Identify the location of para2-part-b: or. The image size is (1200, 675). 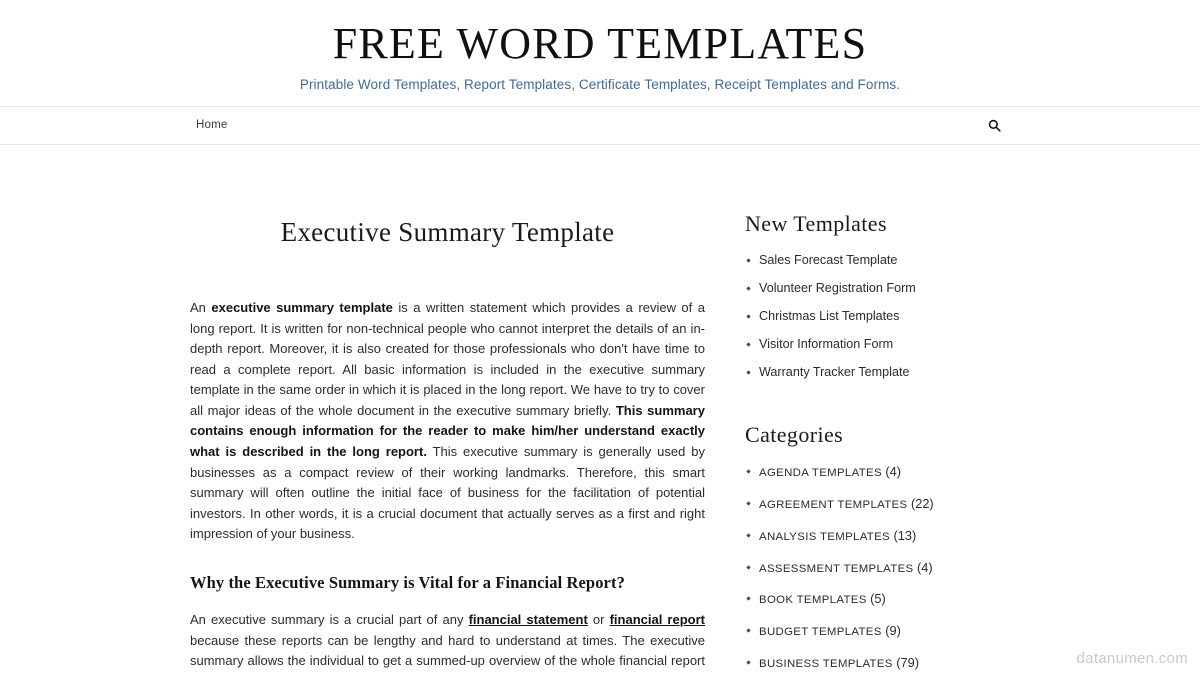
(598, 620).